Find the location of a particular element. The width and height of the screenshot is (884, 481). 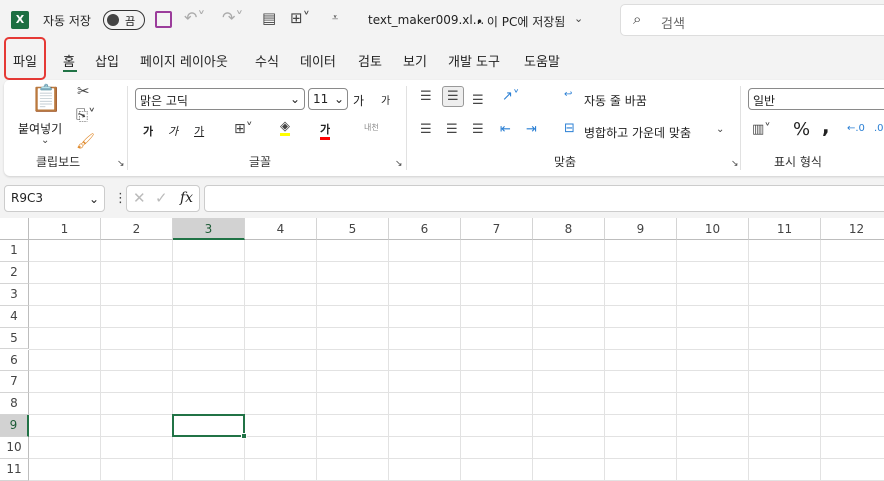

bold-button: 가 is located at coordinates (148, 131).